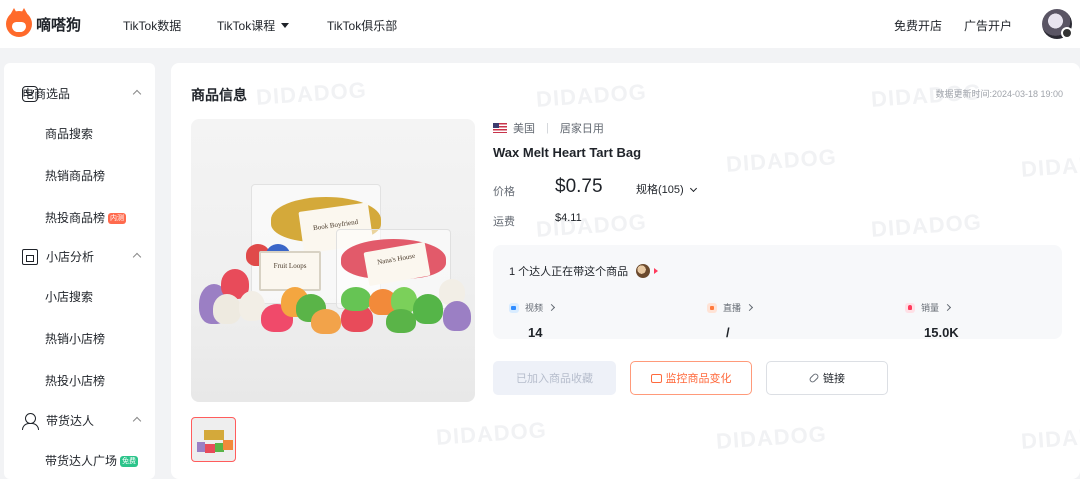  What do you see at coordinates (500, 128) in the screenshot?
I see `us-flag-icon` at bounding box center [500, 128].